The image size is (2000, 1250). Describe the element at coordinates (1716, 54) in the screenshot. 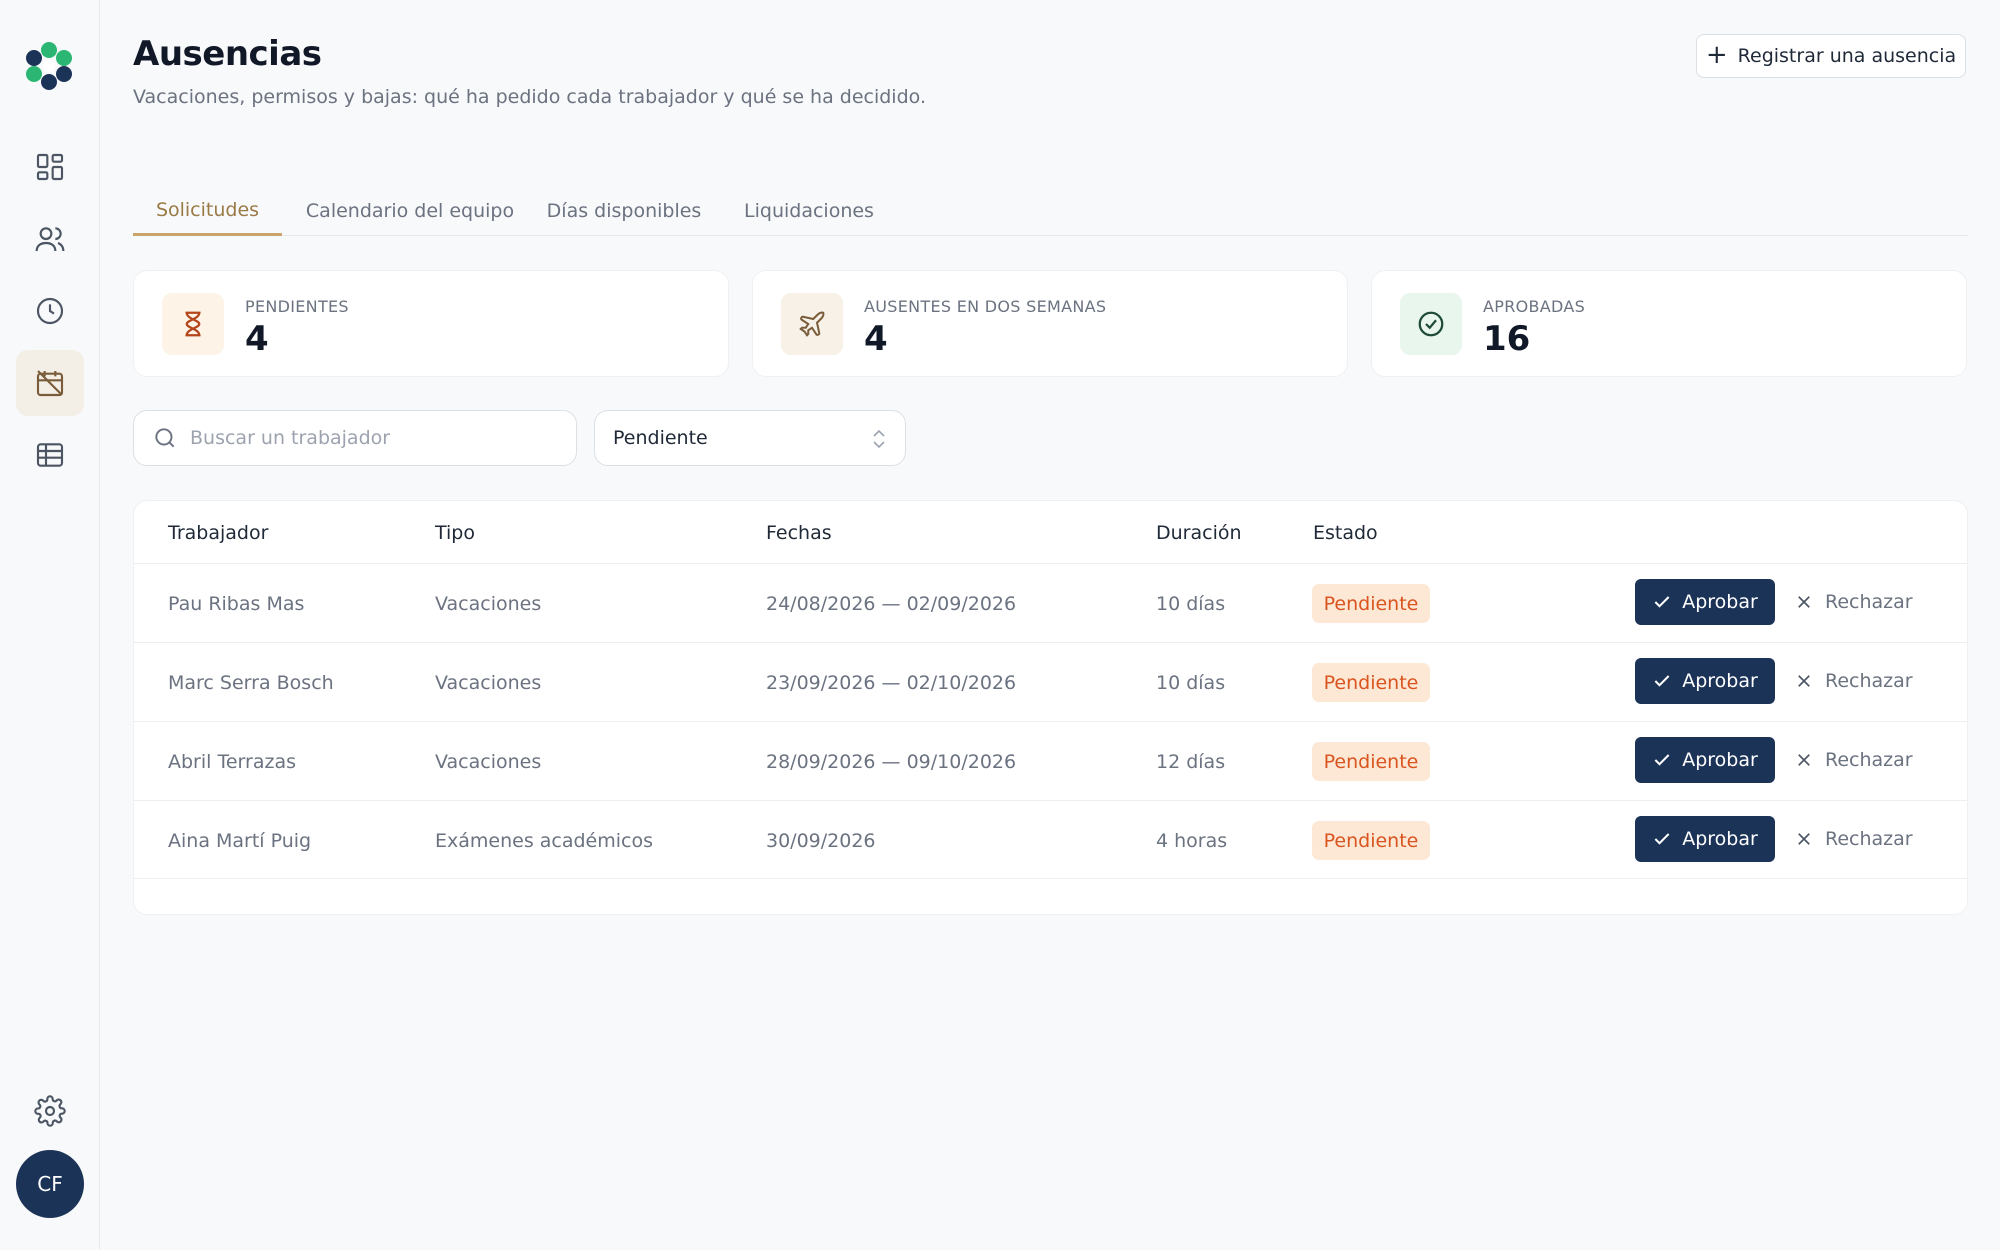

I see `plus-icon: +` at that location.